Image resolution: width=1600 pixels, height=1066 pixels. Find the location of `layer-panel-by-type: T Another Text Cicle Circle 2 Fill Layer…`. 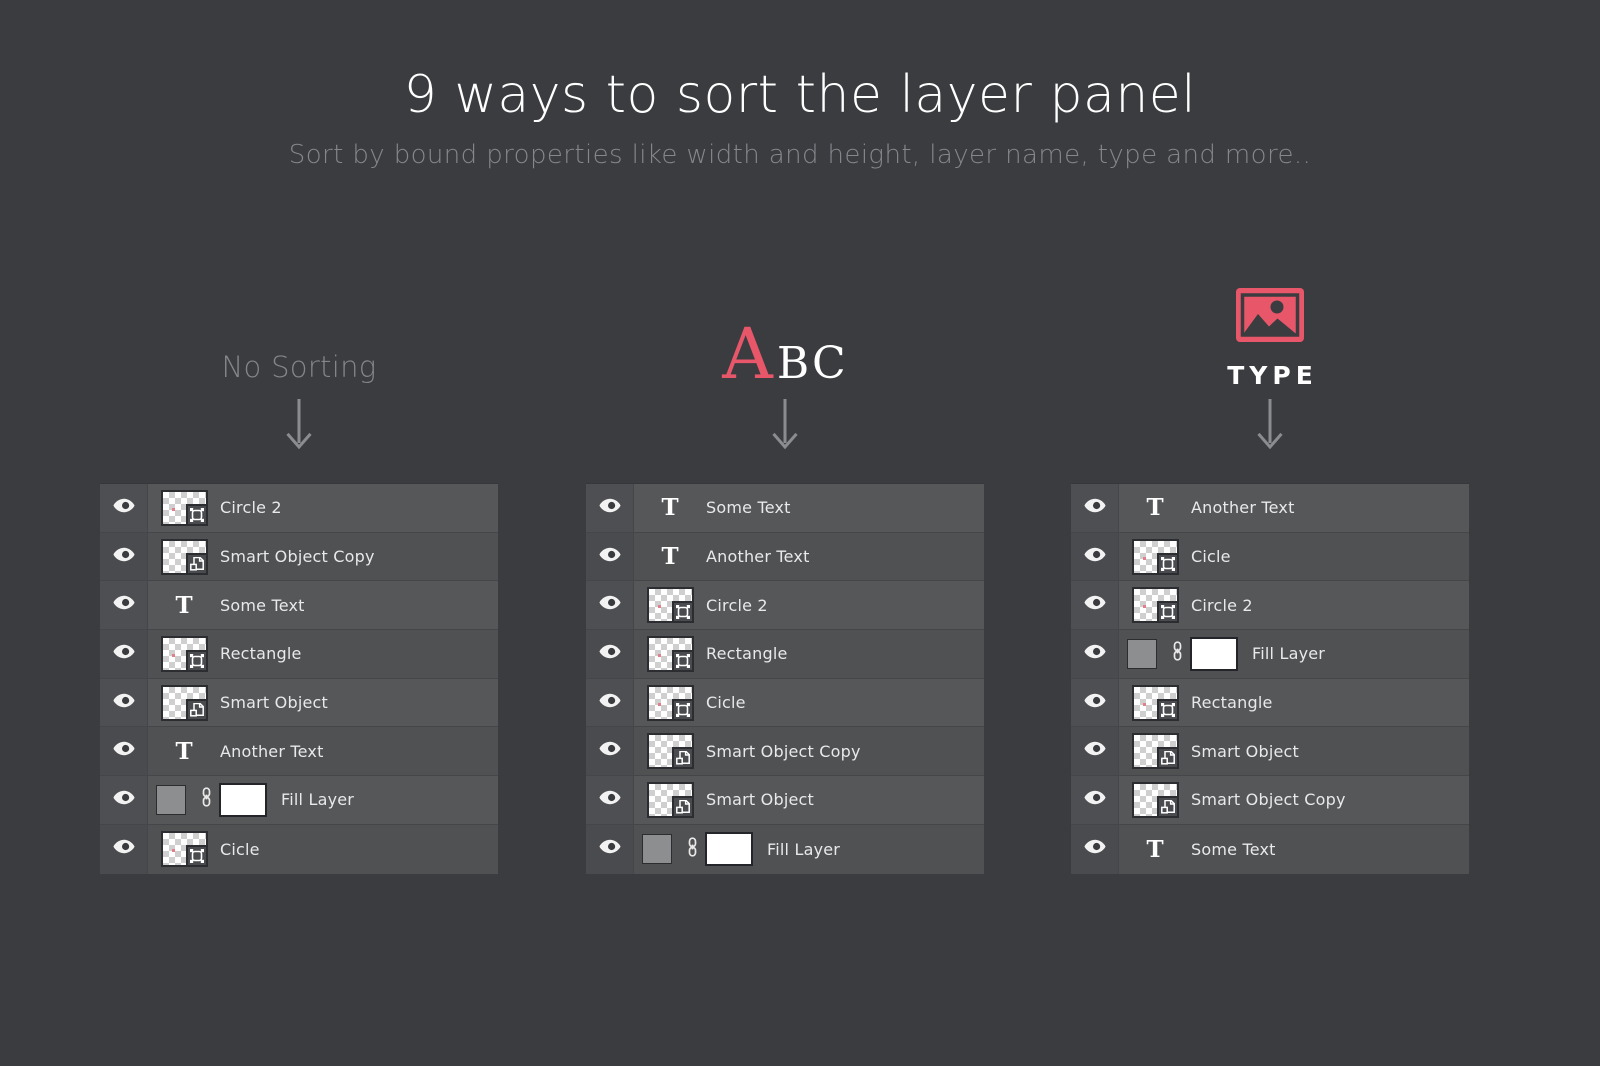

layer-panel-by-type: T Another Text Cicle Circle 2 Fill Layer… is located at coordinates (1270, 678).